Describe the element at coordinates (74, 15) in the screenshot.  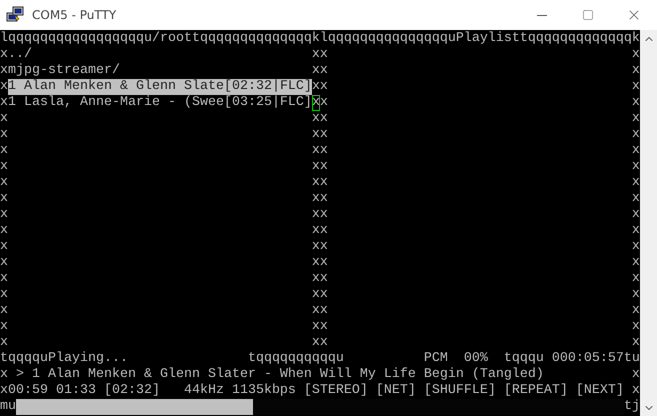
I see `window-title: COM5 - PuTTY` at that location.